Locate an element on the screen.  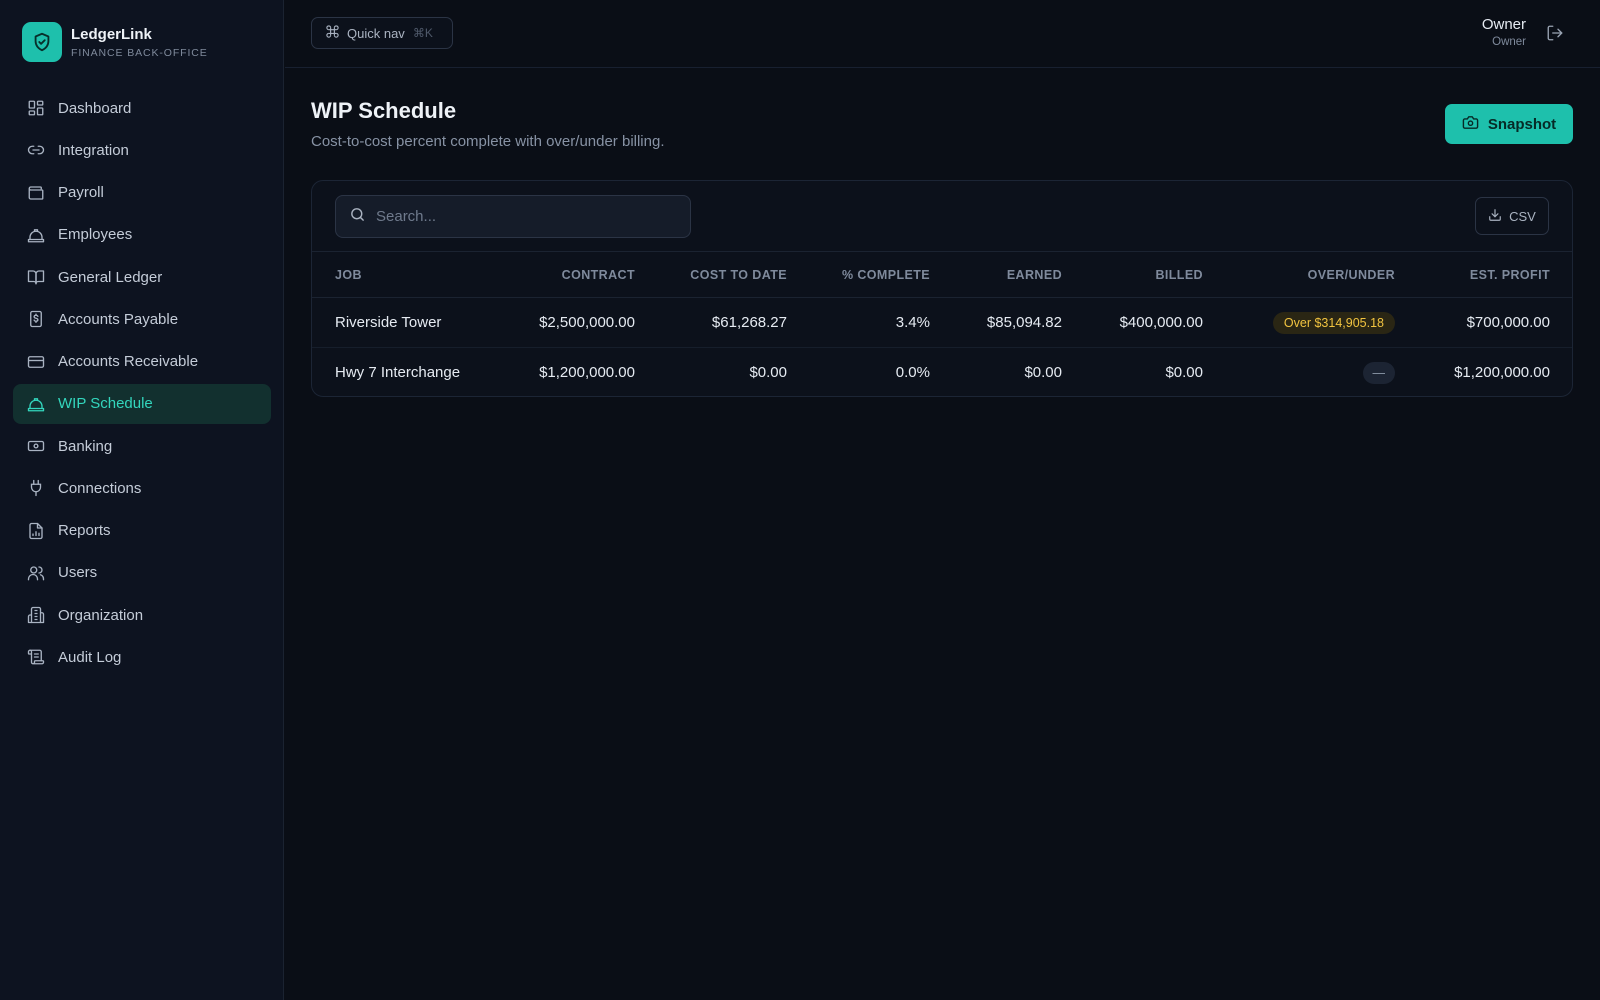
sidebar-item-wip-schedule: WIP Schedule is located at coordinates (142, 403).